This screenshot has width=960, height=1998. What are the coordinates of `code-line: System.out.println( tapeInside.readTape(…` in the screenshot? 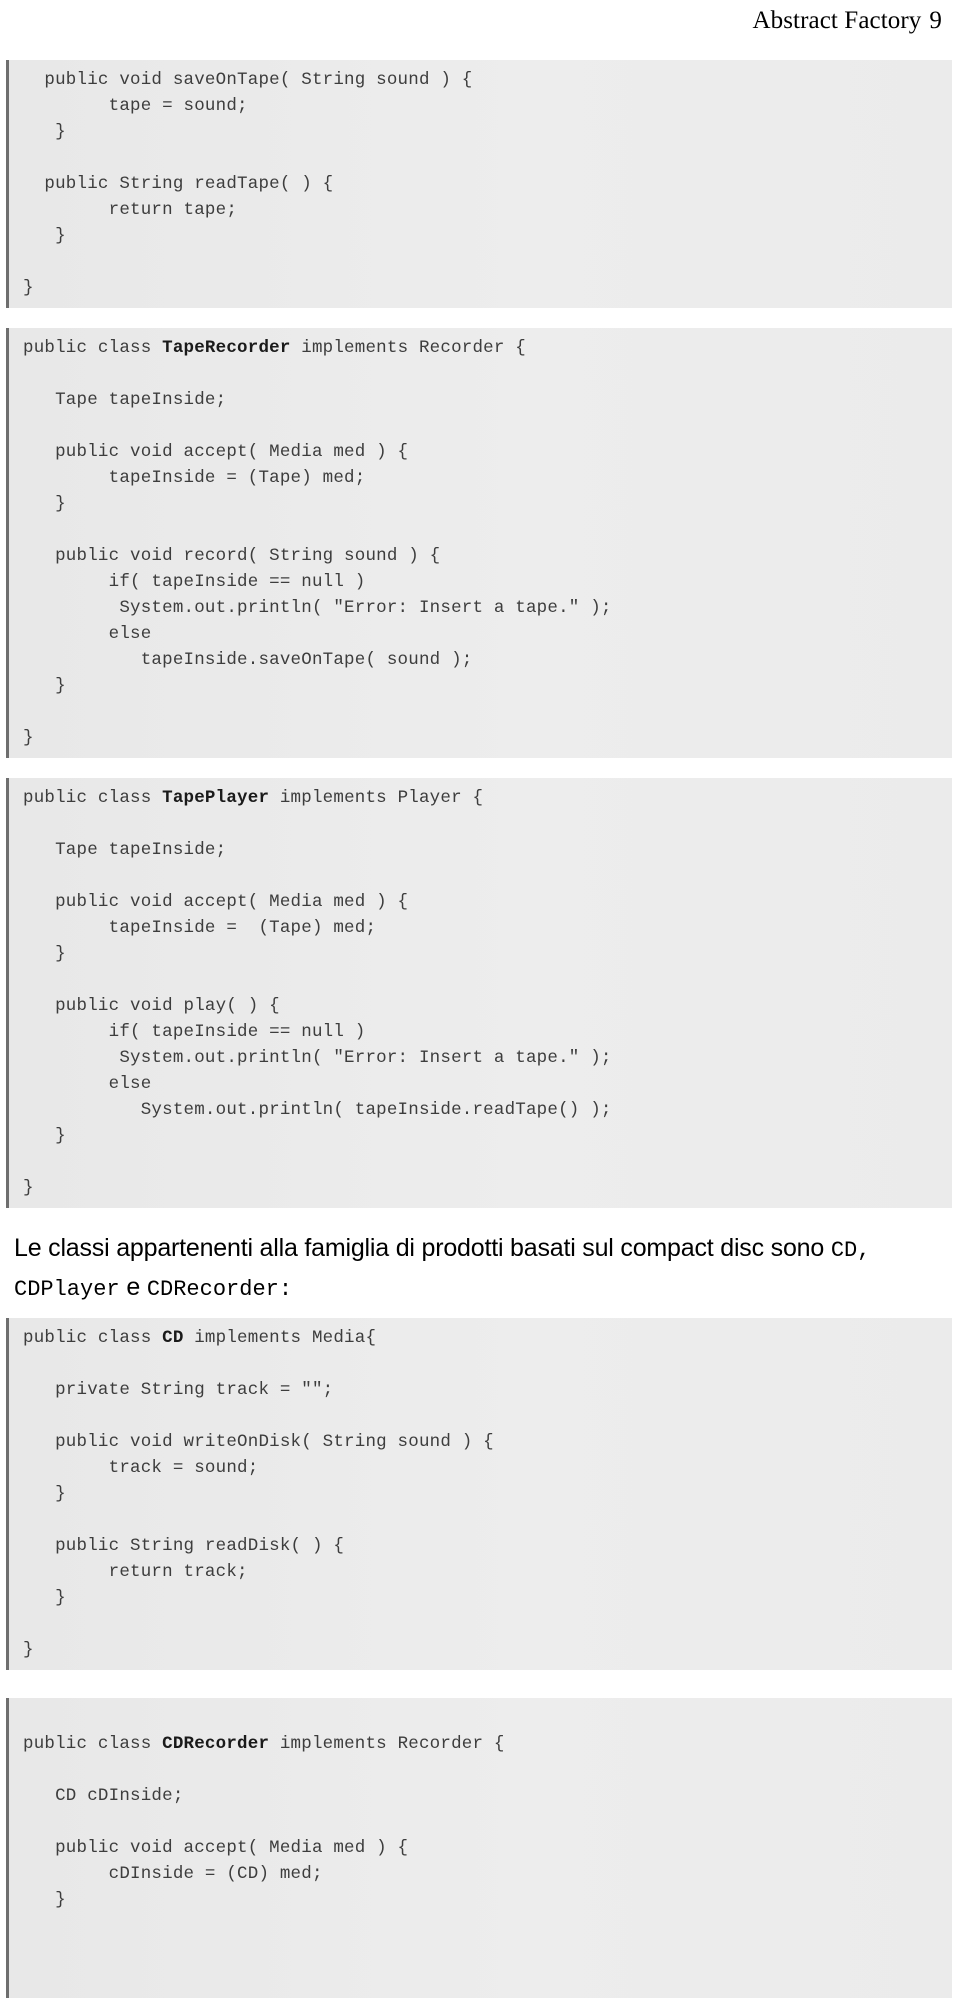 It's located at (317, 1110).